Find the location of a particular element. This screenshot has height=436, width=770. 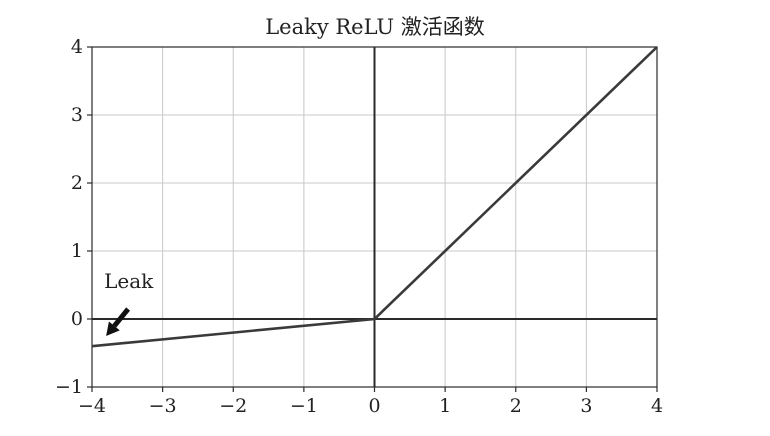

leak-annotation-label: Leak is located at coordinates (129, 281).